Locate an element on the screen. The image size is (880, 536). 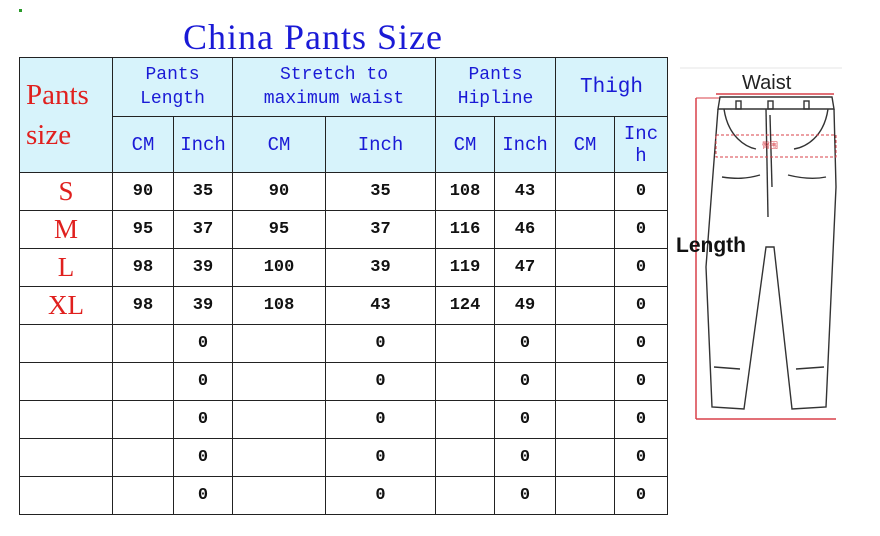
size-label-cell: S is located at coordinates (66, 191).